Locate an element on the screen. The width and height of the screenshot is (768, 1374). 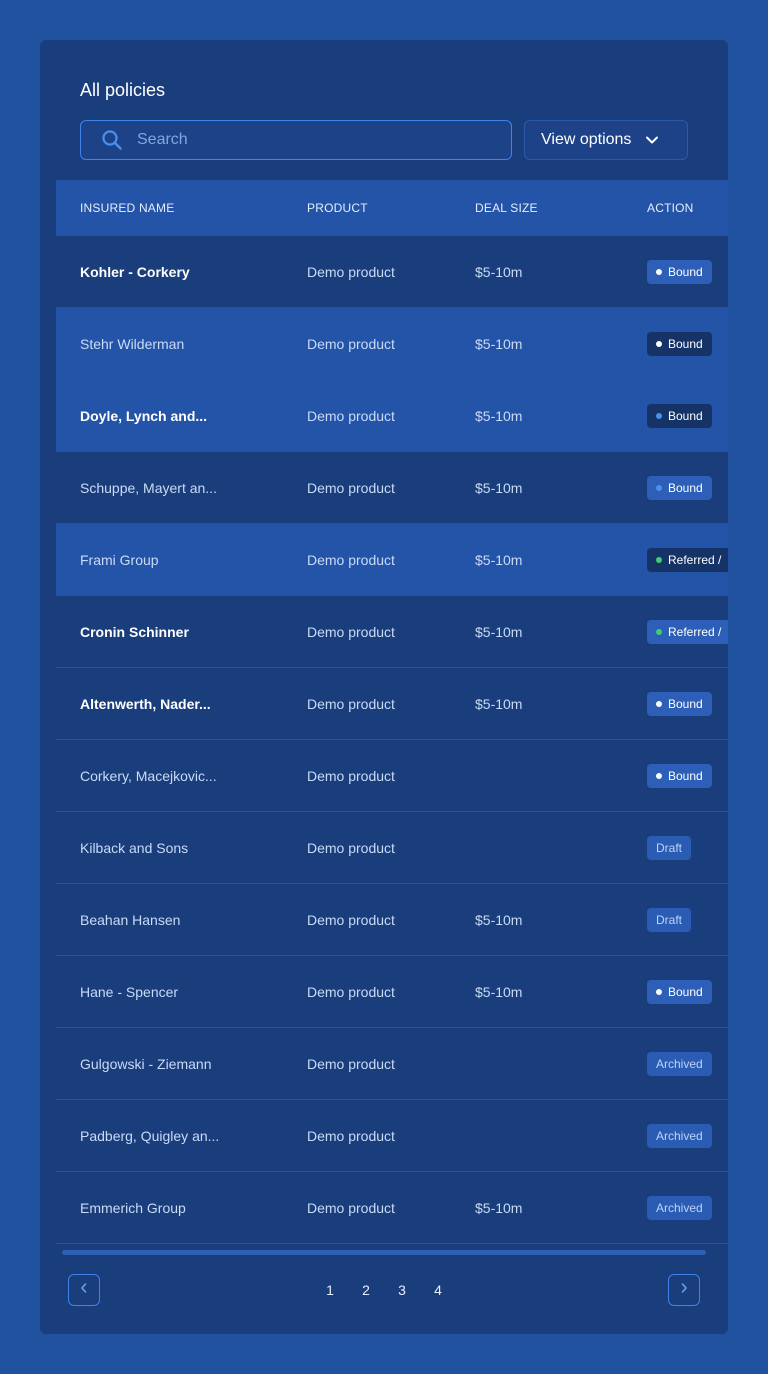
table-row: Gulgowski - Ziemann Demo product Archived is located at coordinates (392, 1064).